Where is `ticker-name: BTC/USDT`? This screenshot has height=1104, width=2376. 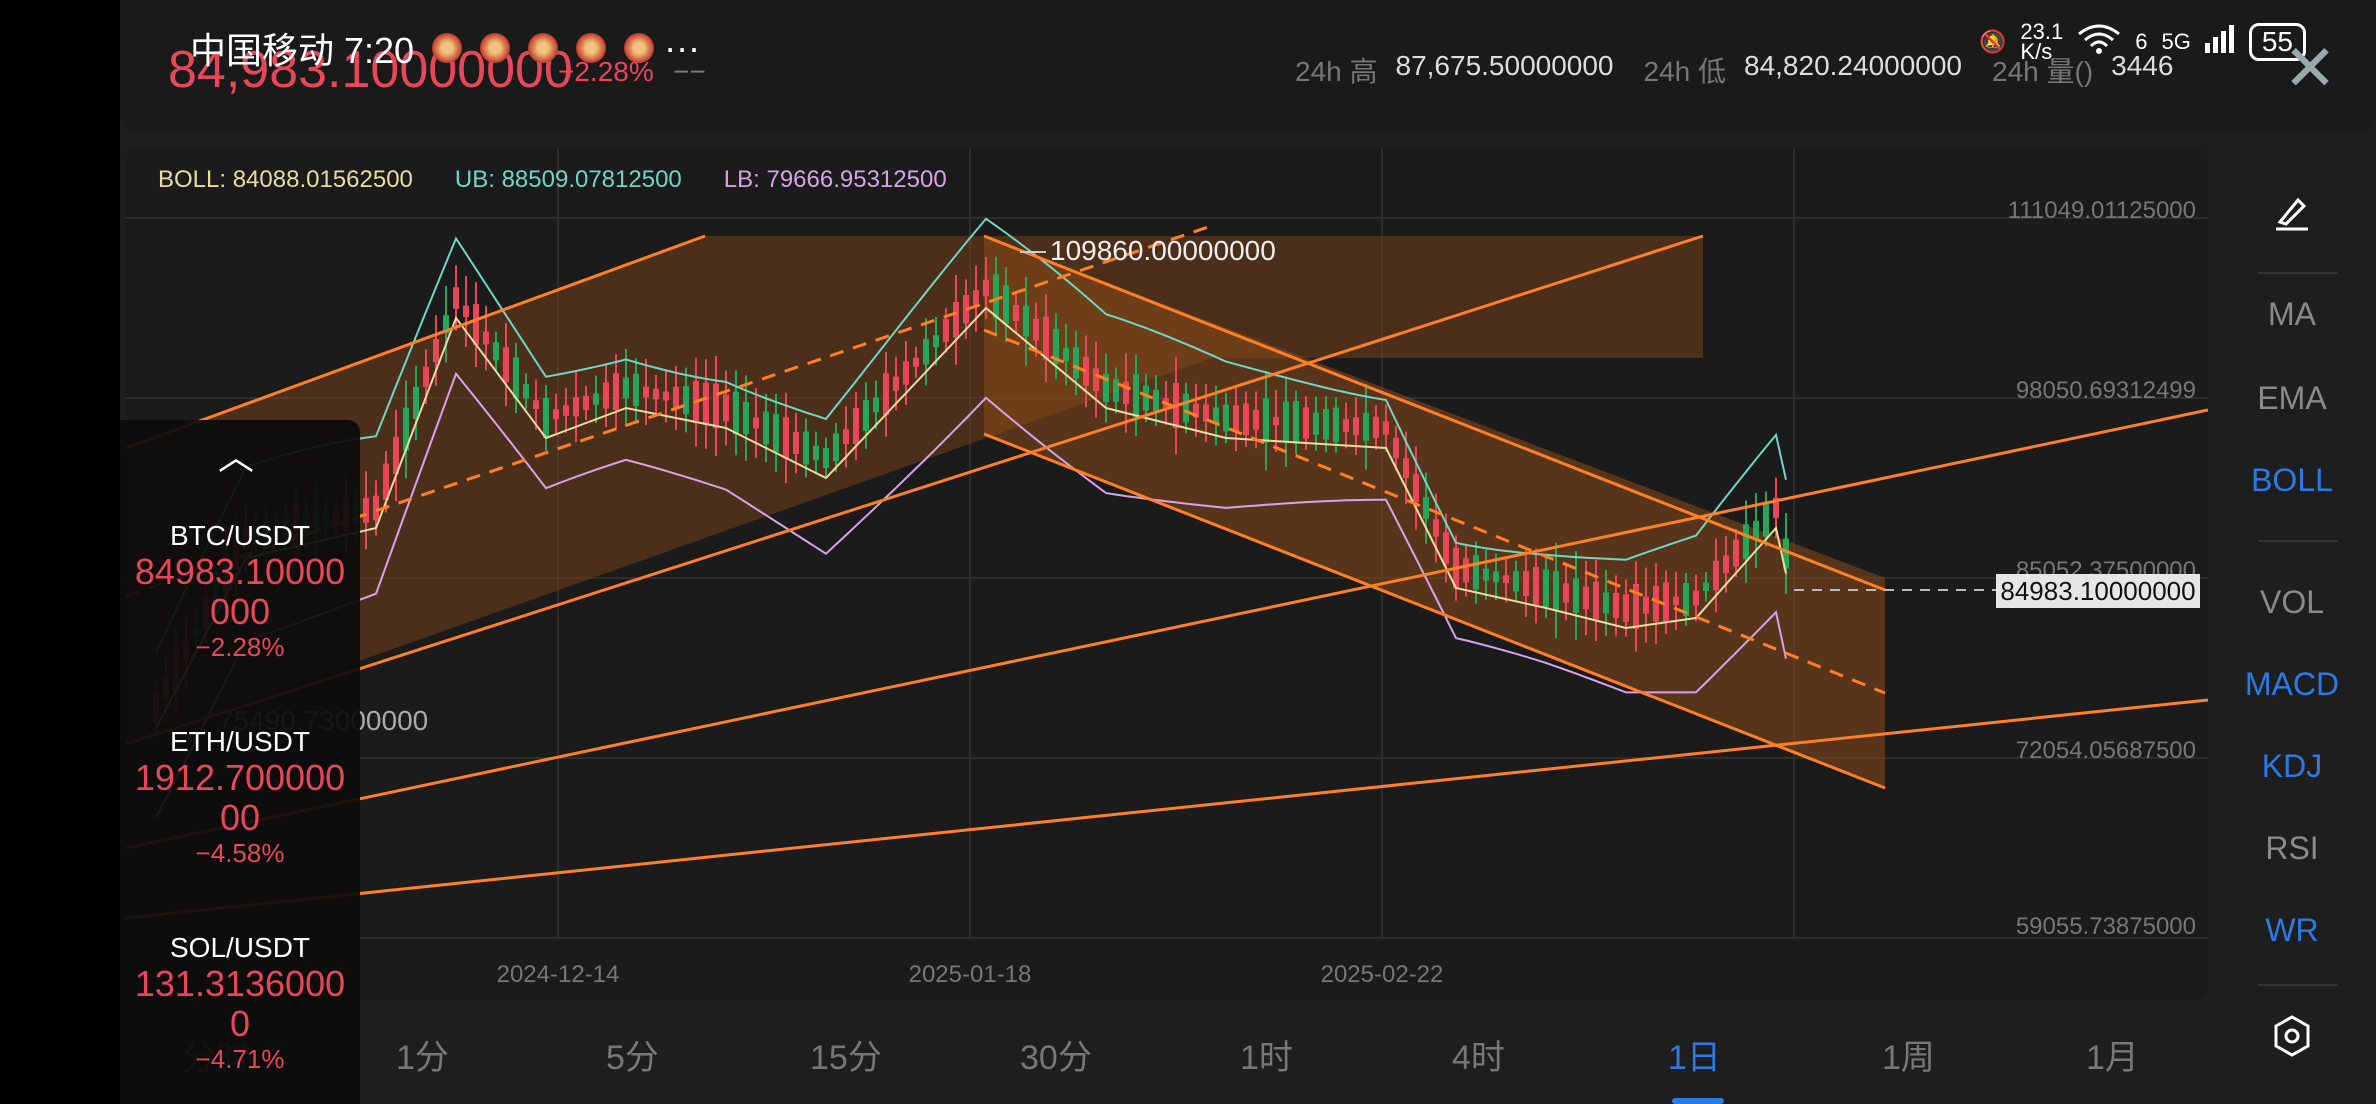 ticker-name: BTC/USDT is located at coordinates (240, 535).